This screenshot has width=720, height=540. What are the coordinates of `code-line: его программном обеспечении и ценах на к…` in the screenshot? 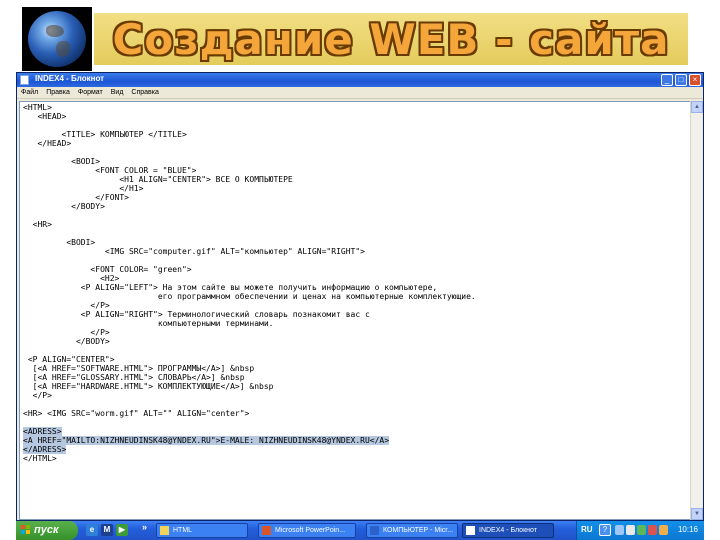 It's located at (249, 296).